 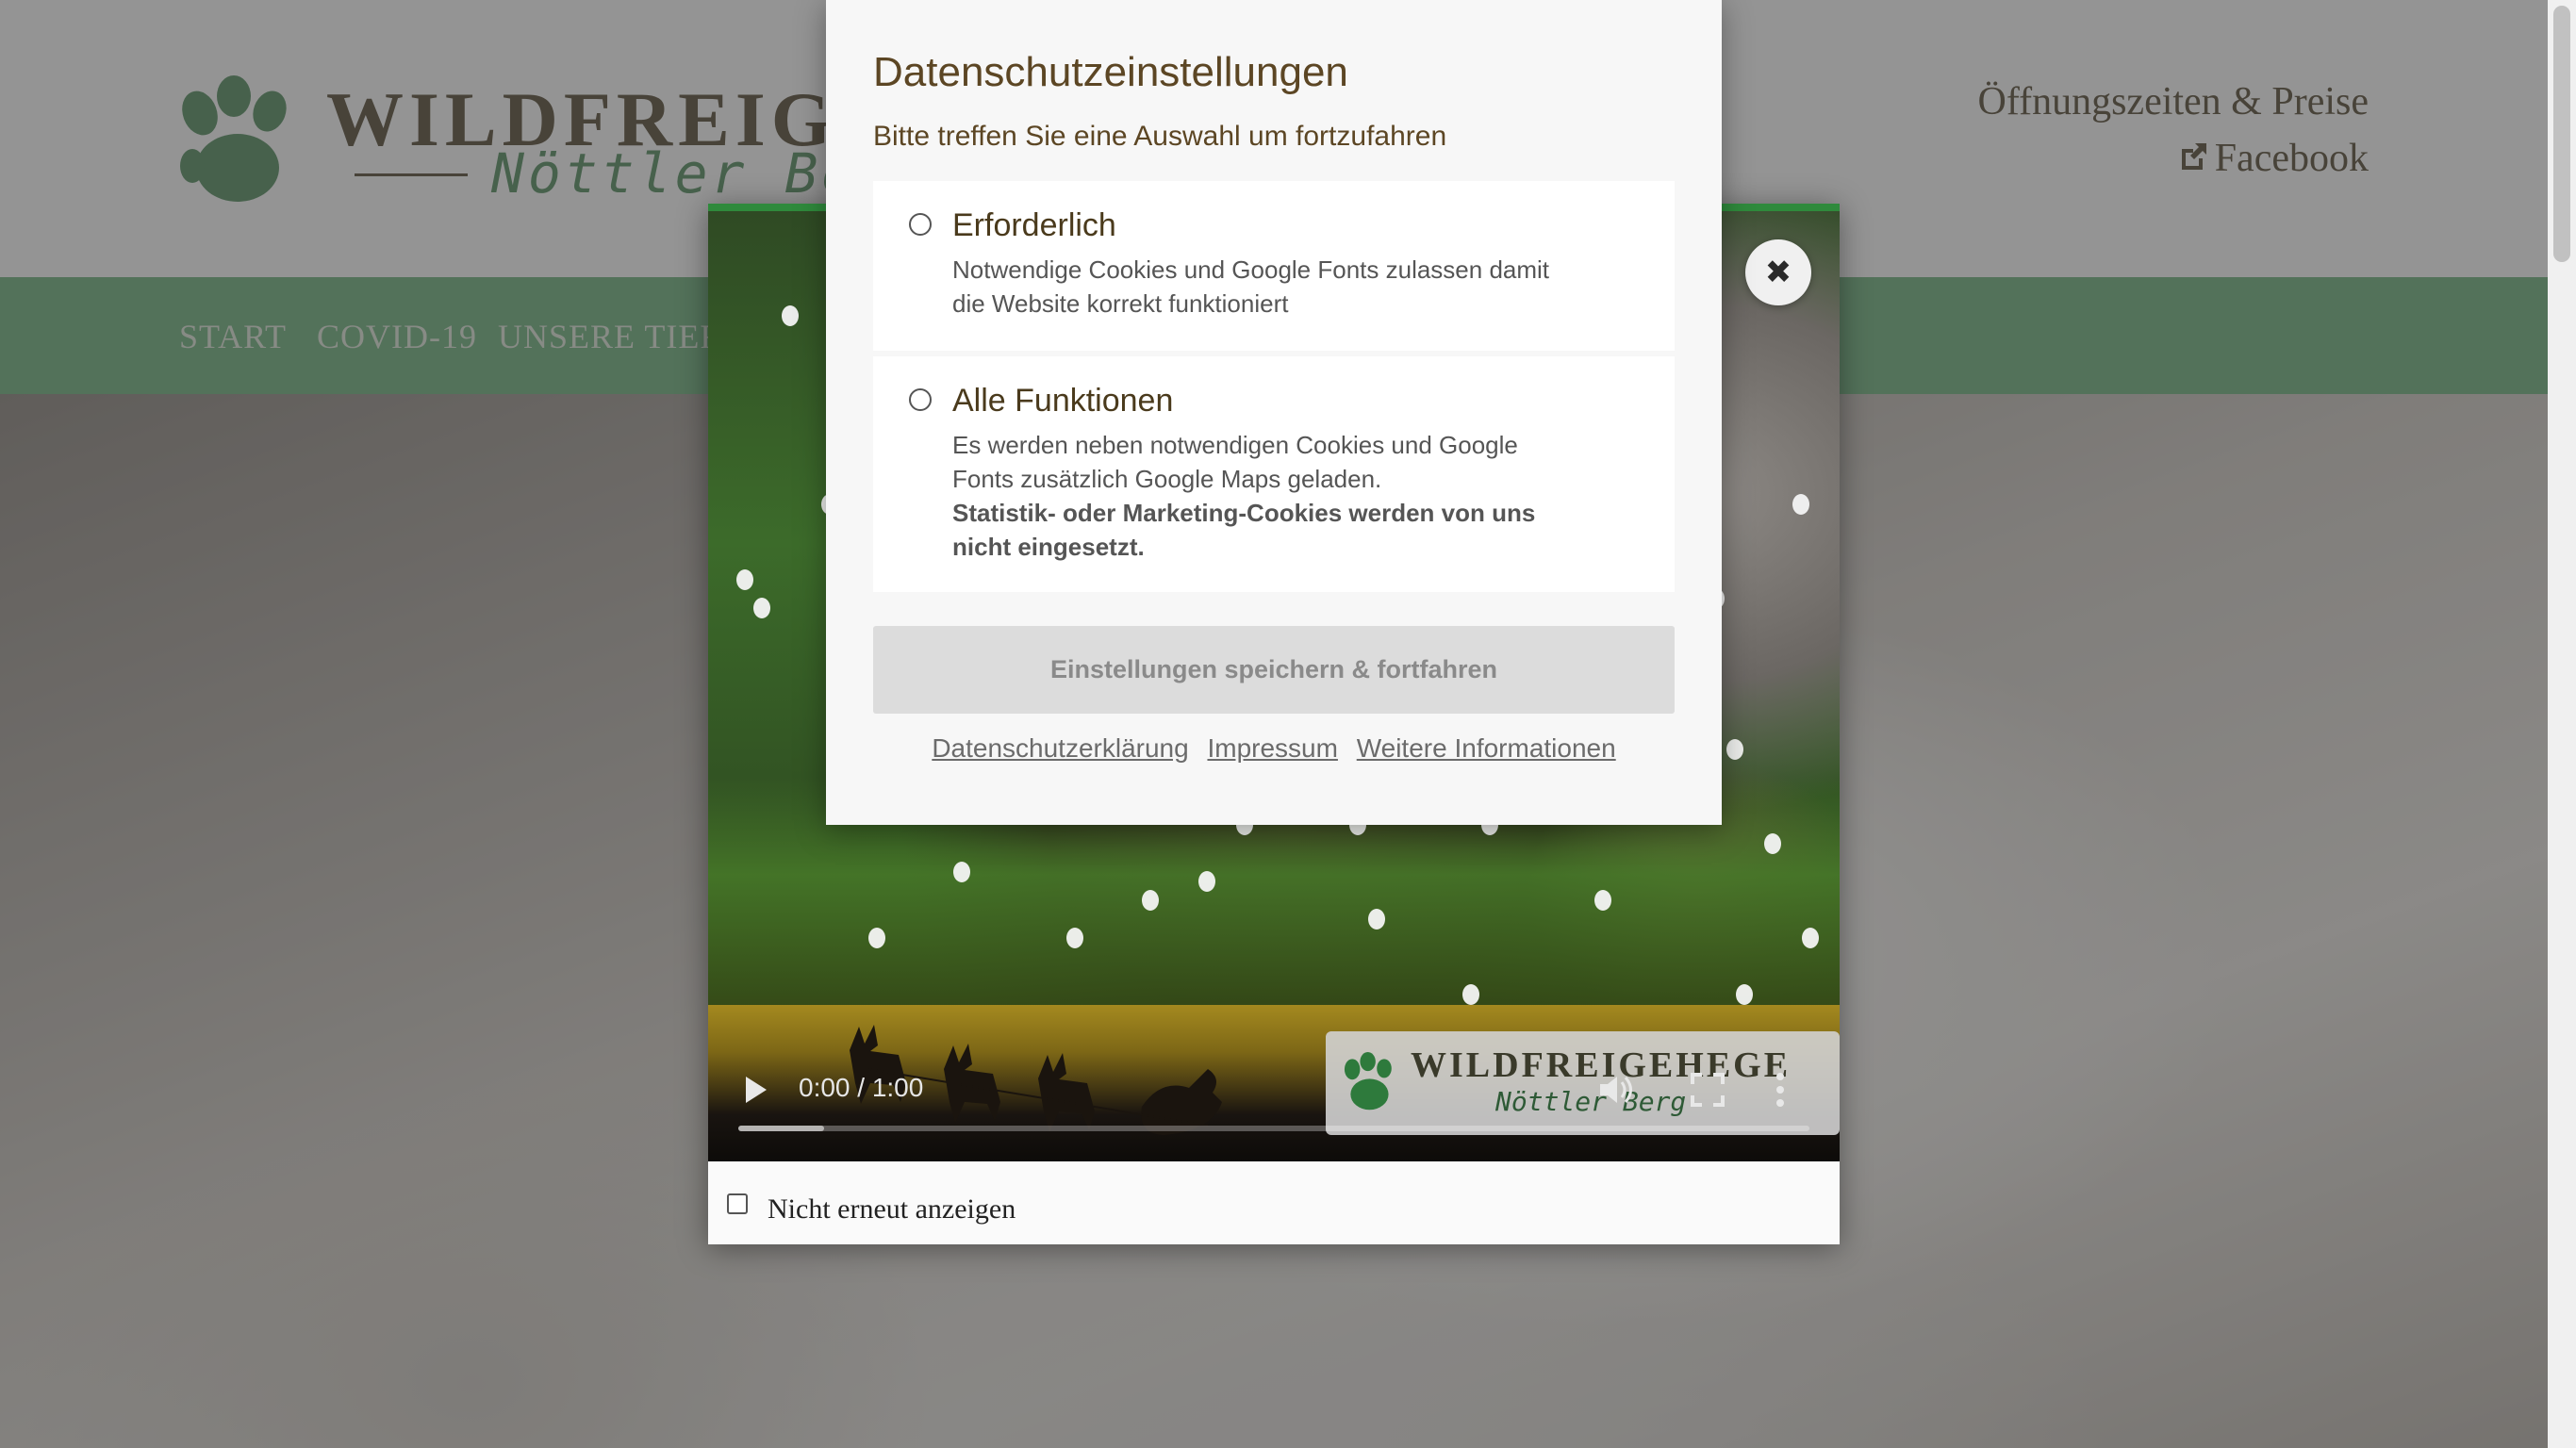 What do you see at coordinates (2561, 134) in the screenshot?
I see `scrollbar-thumb` at bounding box center [2561, 134].